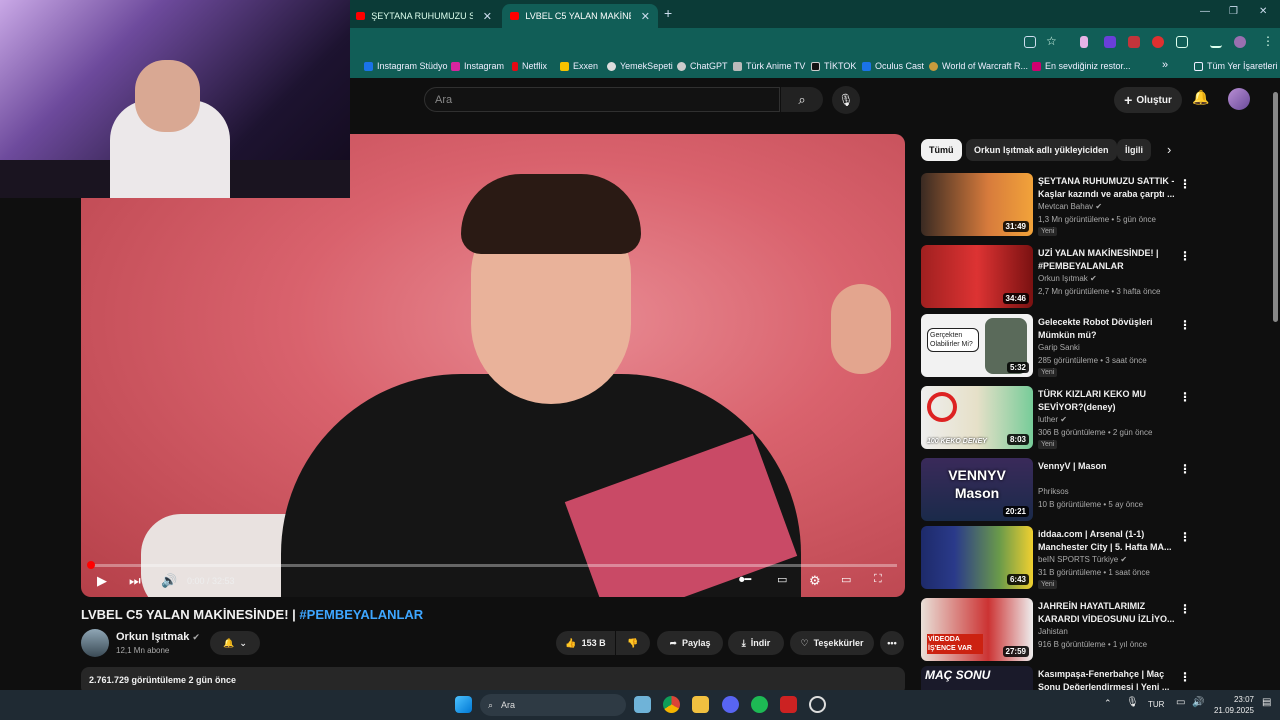 The image size is (1280, 720). I want to click on create-button: + Oluştur, so click(1148, 100).